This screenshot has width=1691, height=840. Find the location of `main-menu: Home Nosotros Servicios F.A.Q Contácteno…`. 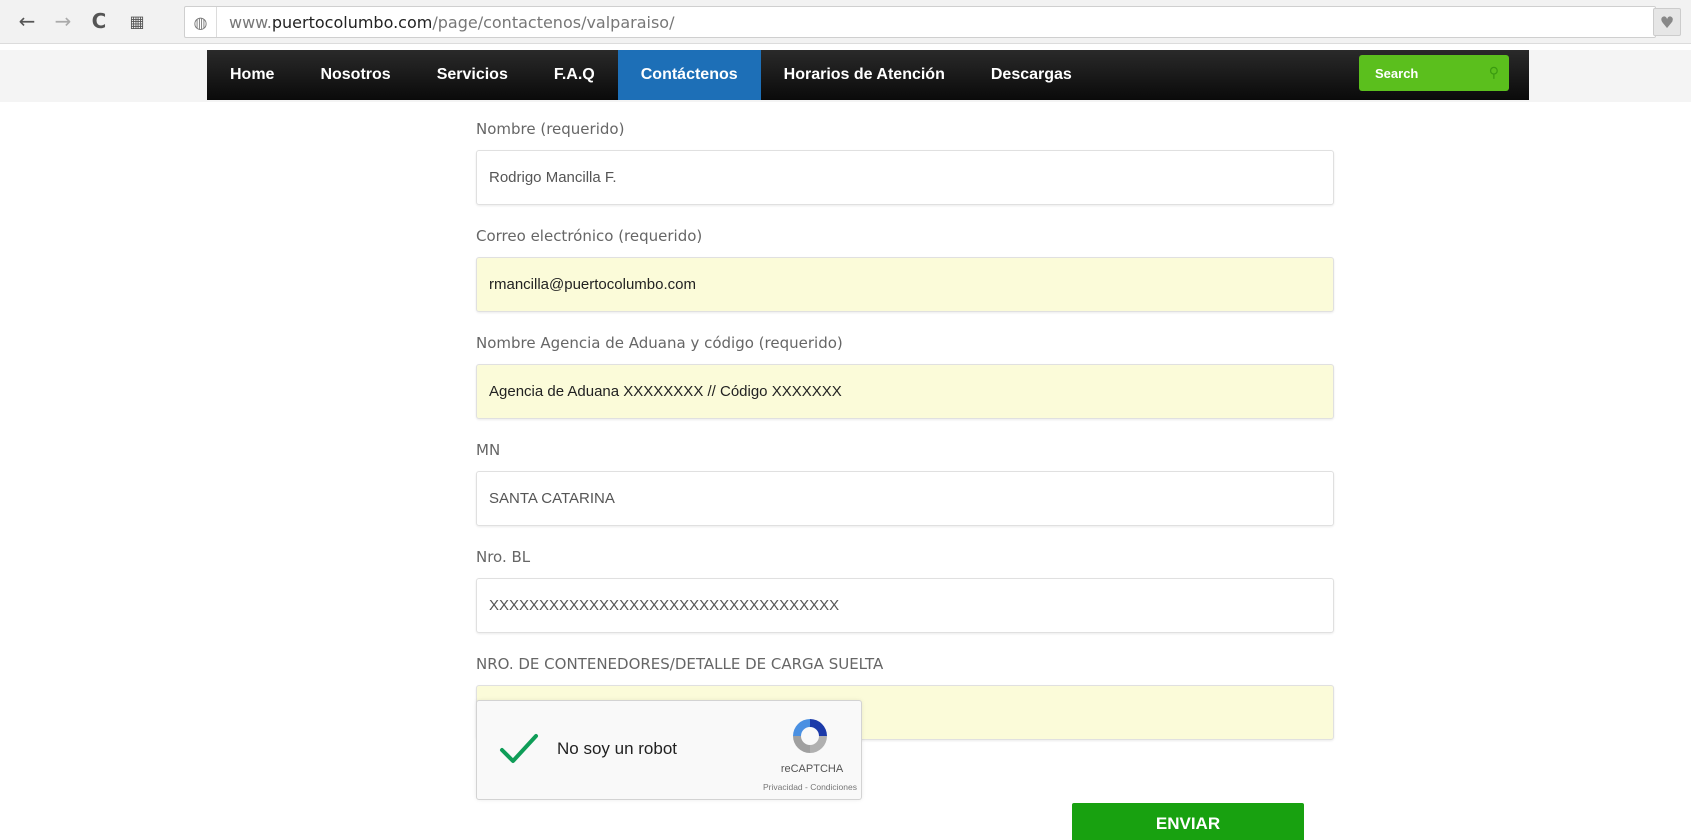

main-menu: Home Nosotros Servicios F.A.Q Contácteno… is located at coordinates (868, 75).